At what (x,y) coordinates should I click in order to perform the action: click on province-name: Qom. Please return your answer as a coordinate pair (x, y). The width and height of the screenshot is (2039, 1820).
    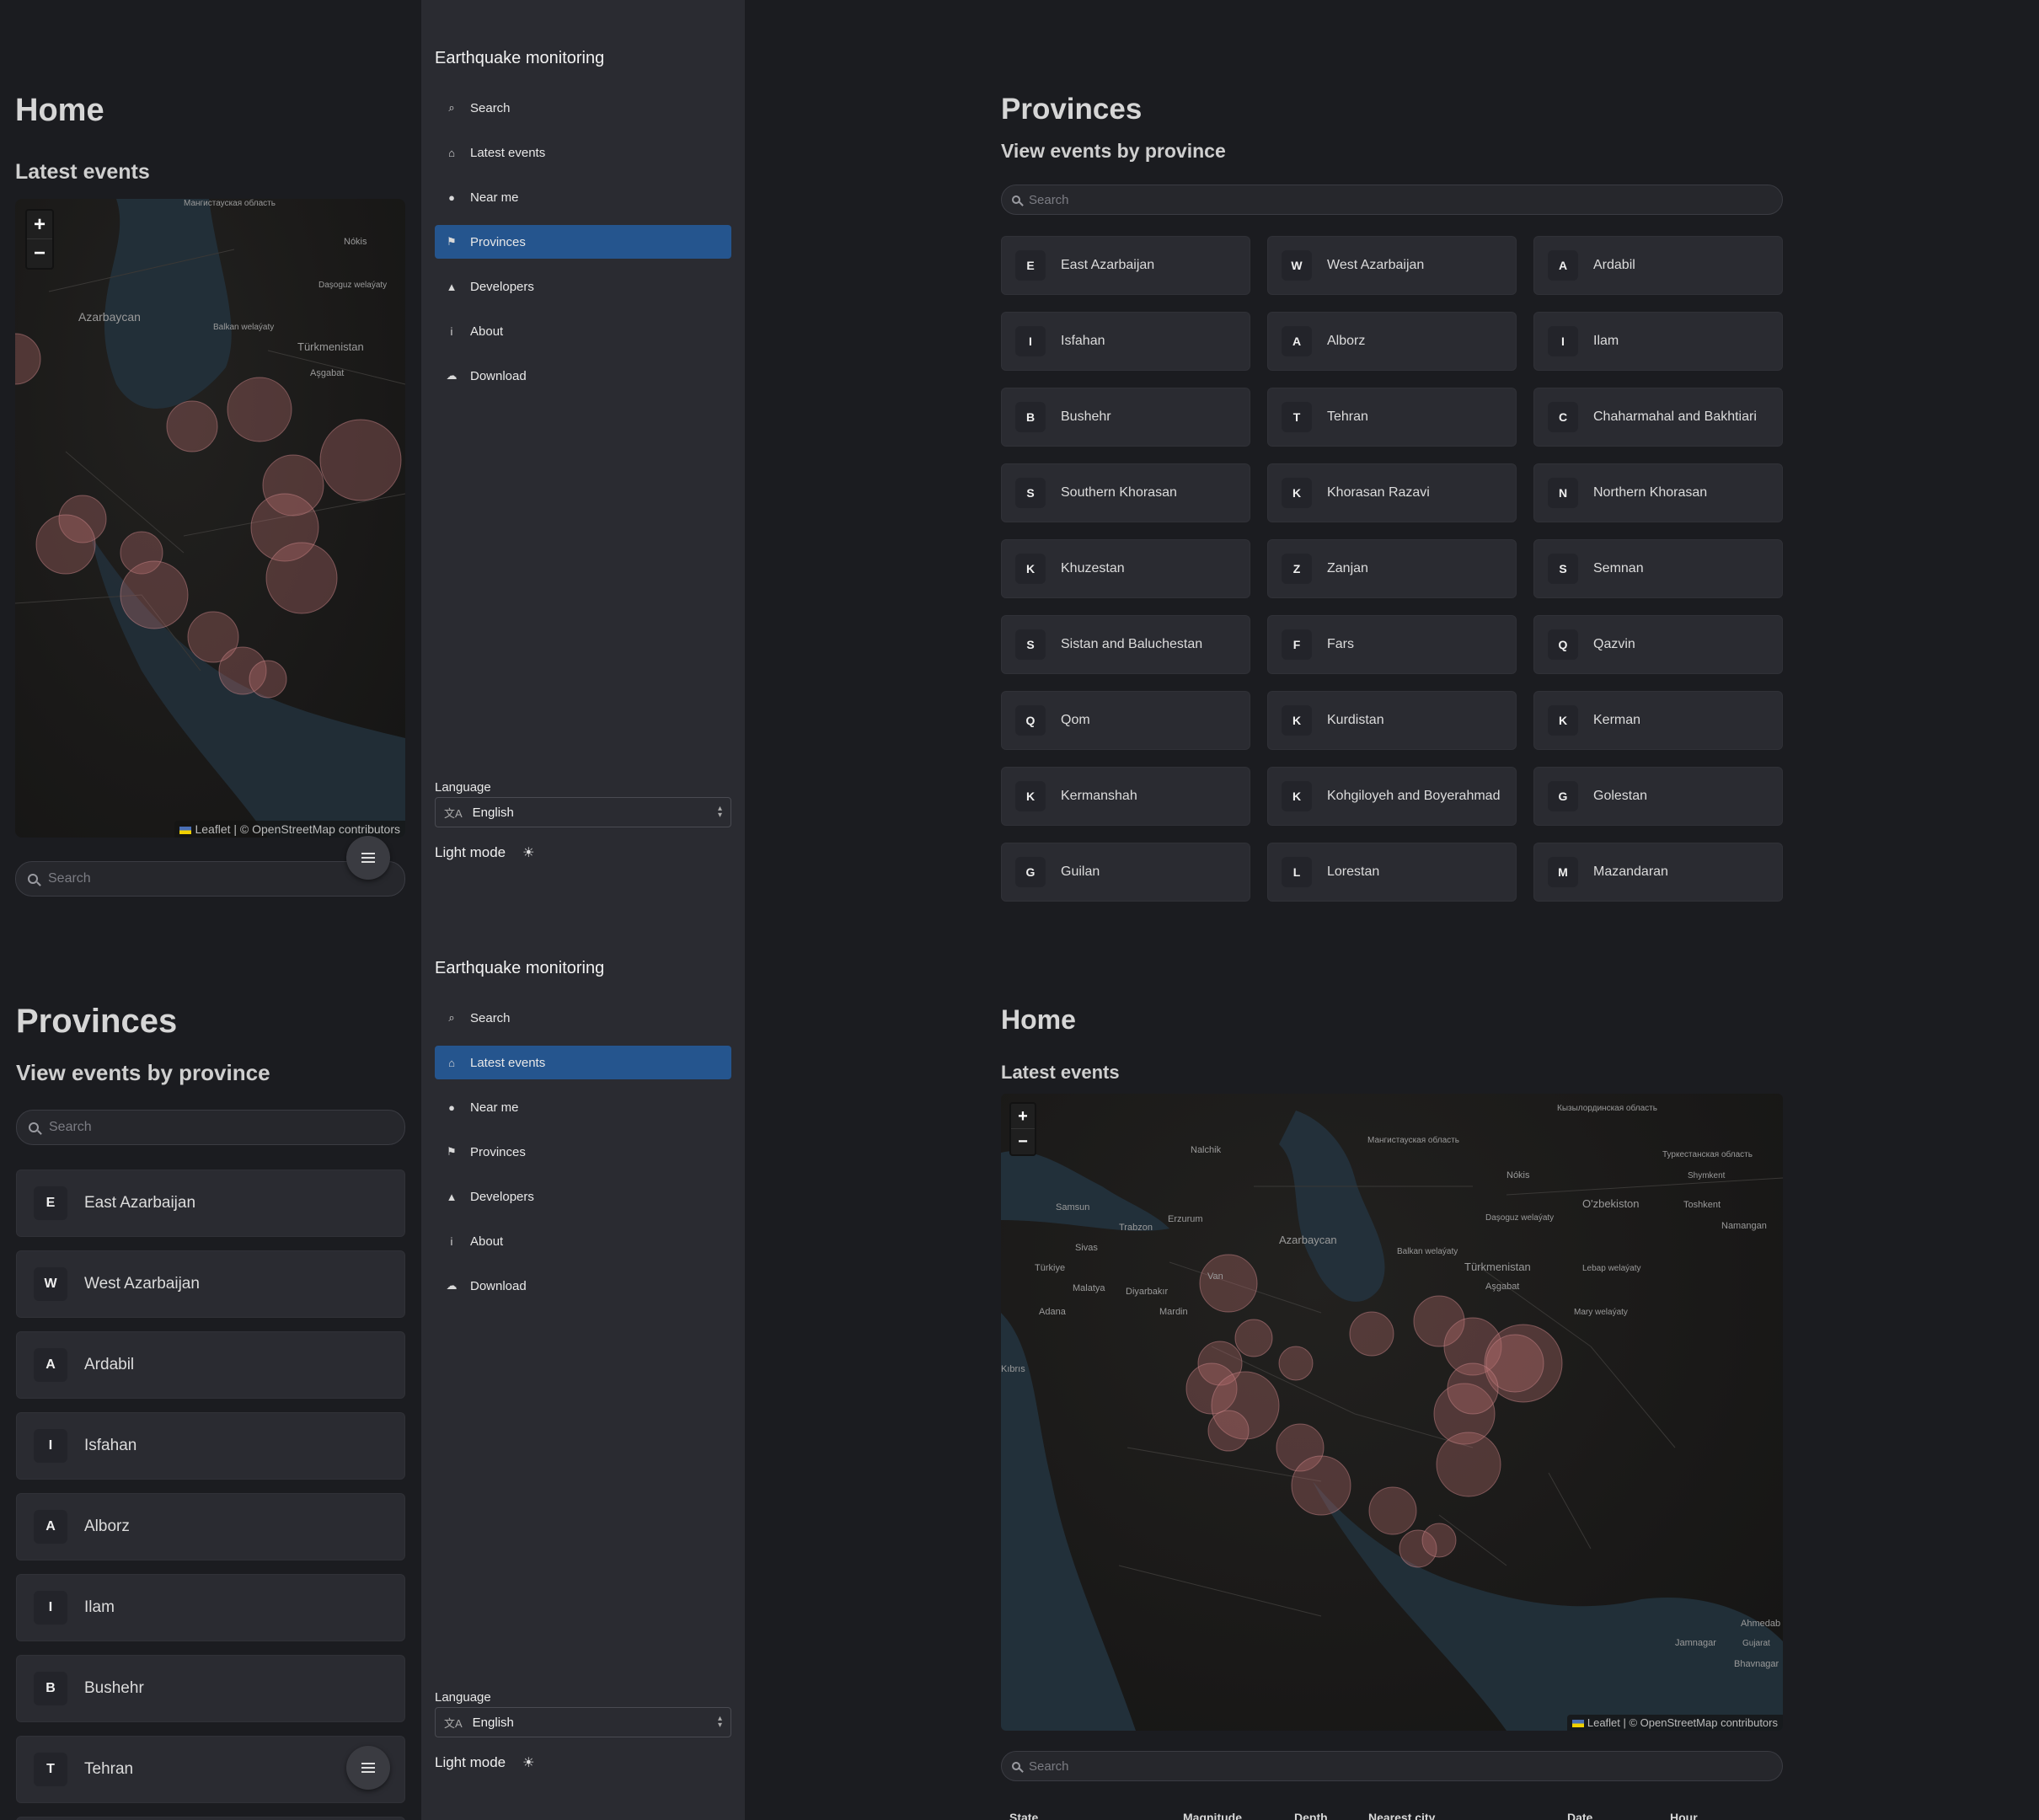
    Looking at the image, I should click on (1075, 720).